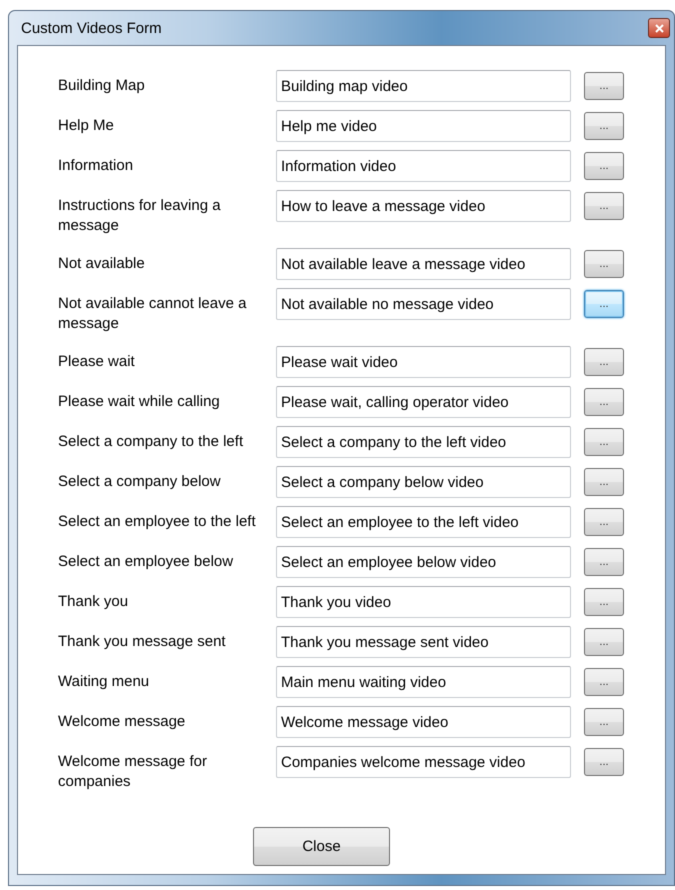 This screenshot has height=890, width=675. Describe the element at coordinates (97, 362) in the screenshot. I see `field-label: Please wait` at that location.